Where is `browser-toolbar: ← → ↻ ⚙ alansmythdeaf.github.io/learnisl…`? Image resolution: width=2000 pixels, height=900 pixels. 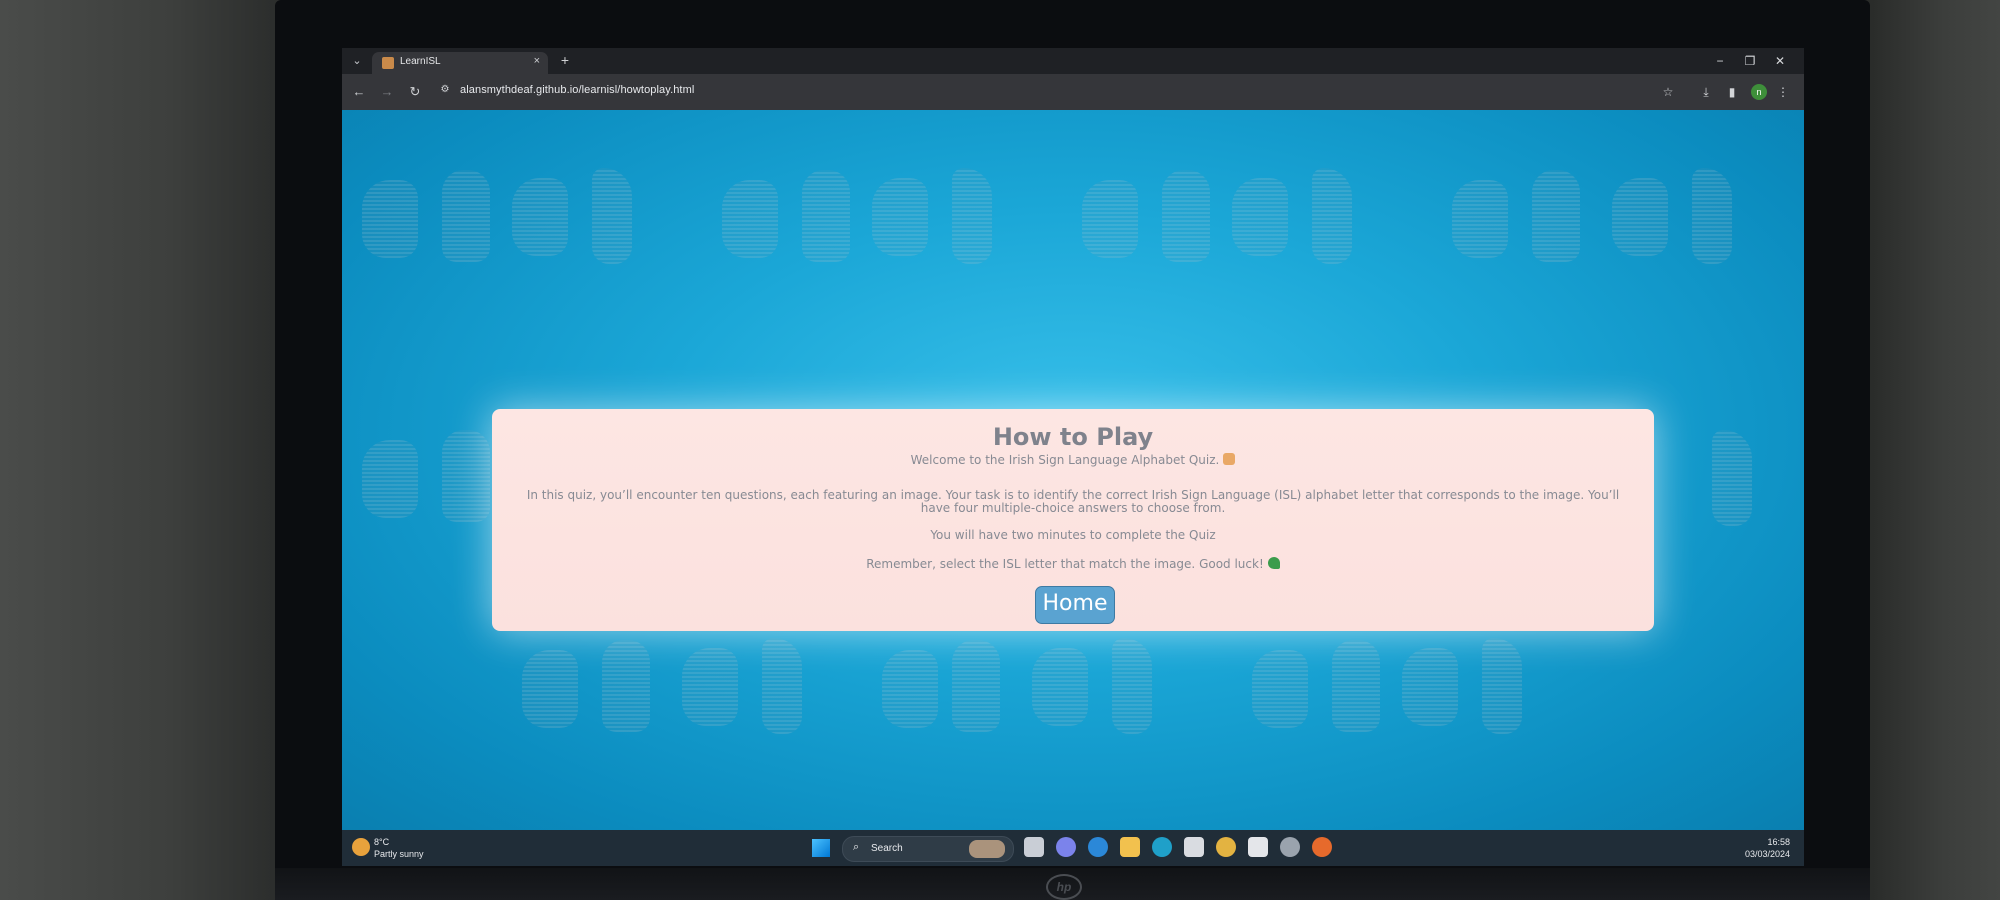 browser-toolbar: ← → ↻ ⚙ alansmythdeaf.github.io/learnisl… is located at coordinates (1073, 92).